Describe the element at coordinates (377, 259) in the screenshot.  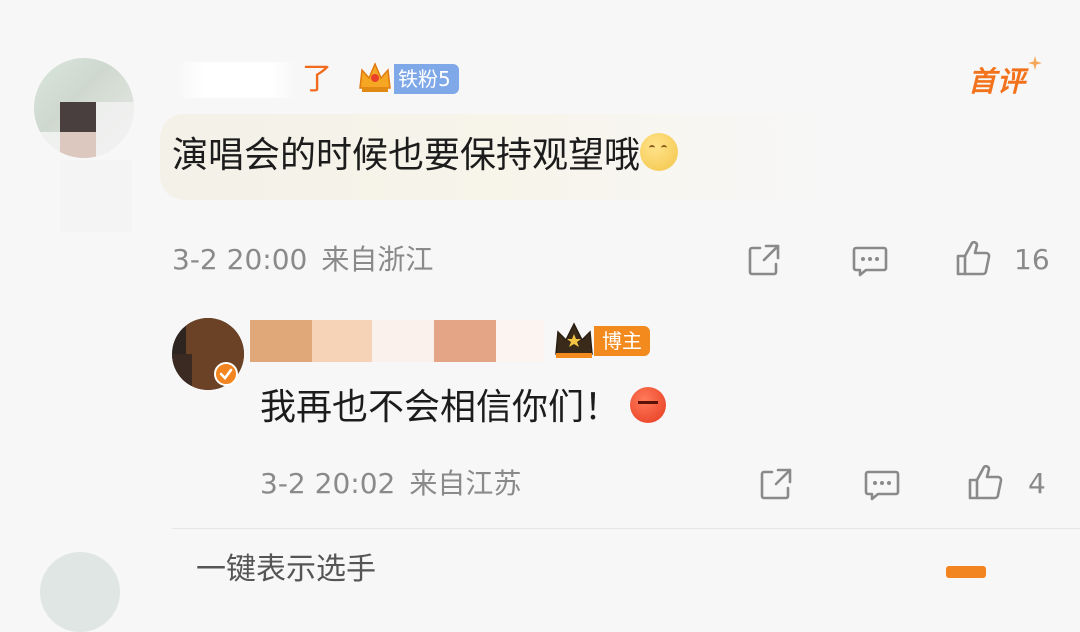
I see `comment-location: 来自浙江` at that location.